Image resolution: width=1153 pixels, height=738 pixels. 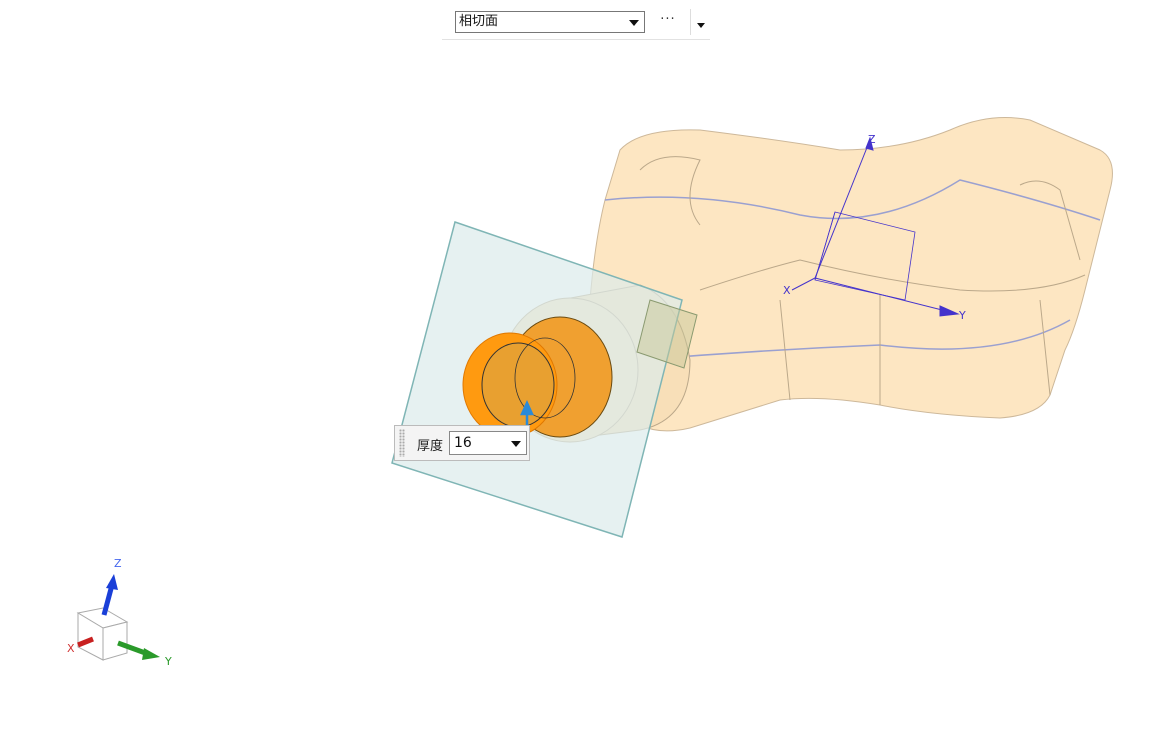 I want to click on model-axis-z-label: Z, so click(x=872, y=139).